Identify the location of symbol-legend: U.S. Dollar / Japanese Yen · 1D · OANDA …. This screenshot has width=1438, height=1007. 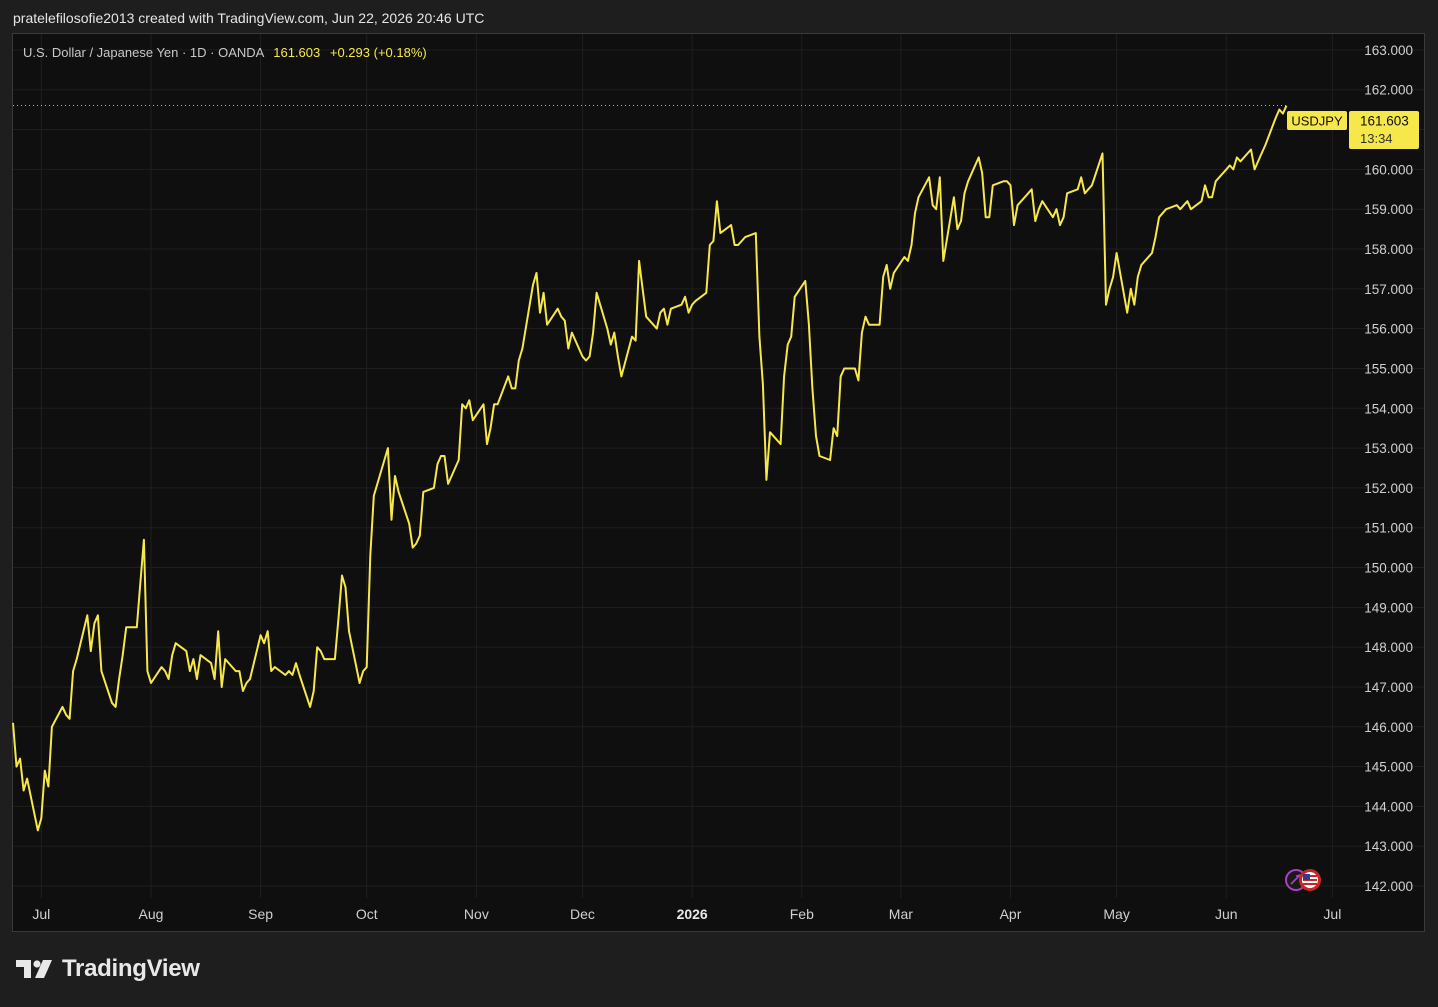
(225, 52).